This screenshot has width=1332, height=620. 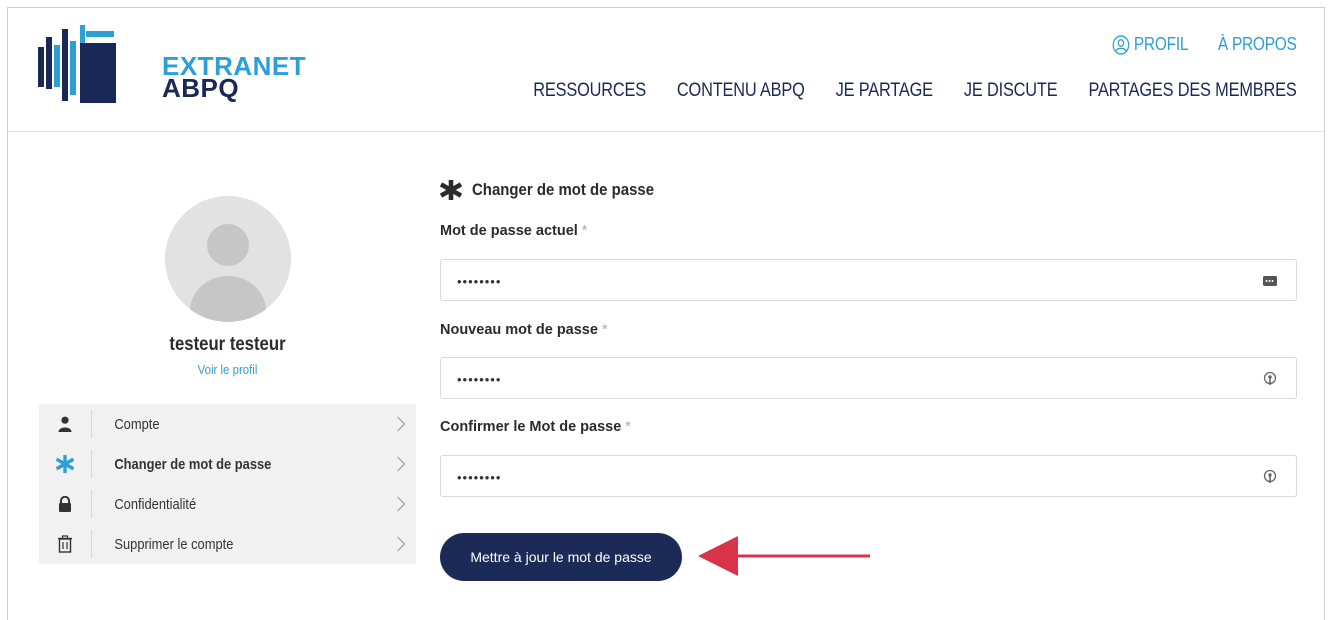 What do you see at coordinates (172, 65) in the screenshot?
I see `logo: EXTRANET ABPQ` at bounding box center [172, 65].